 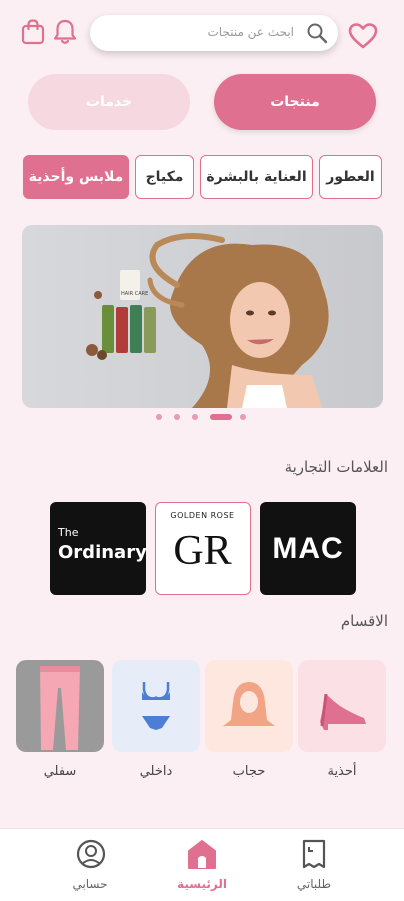 What do you see at coordinates (91, 854) in the screenshot?
I see `account-icon` at bounding box center [91, 854].